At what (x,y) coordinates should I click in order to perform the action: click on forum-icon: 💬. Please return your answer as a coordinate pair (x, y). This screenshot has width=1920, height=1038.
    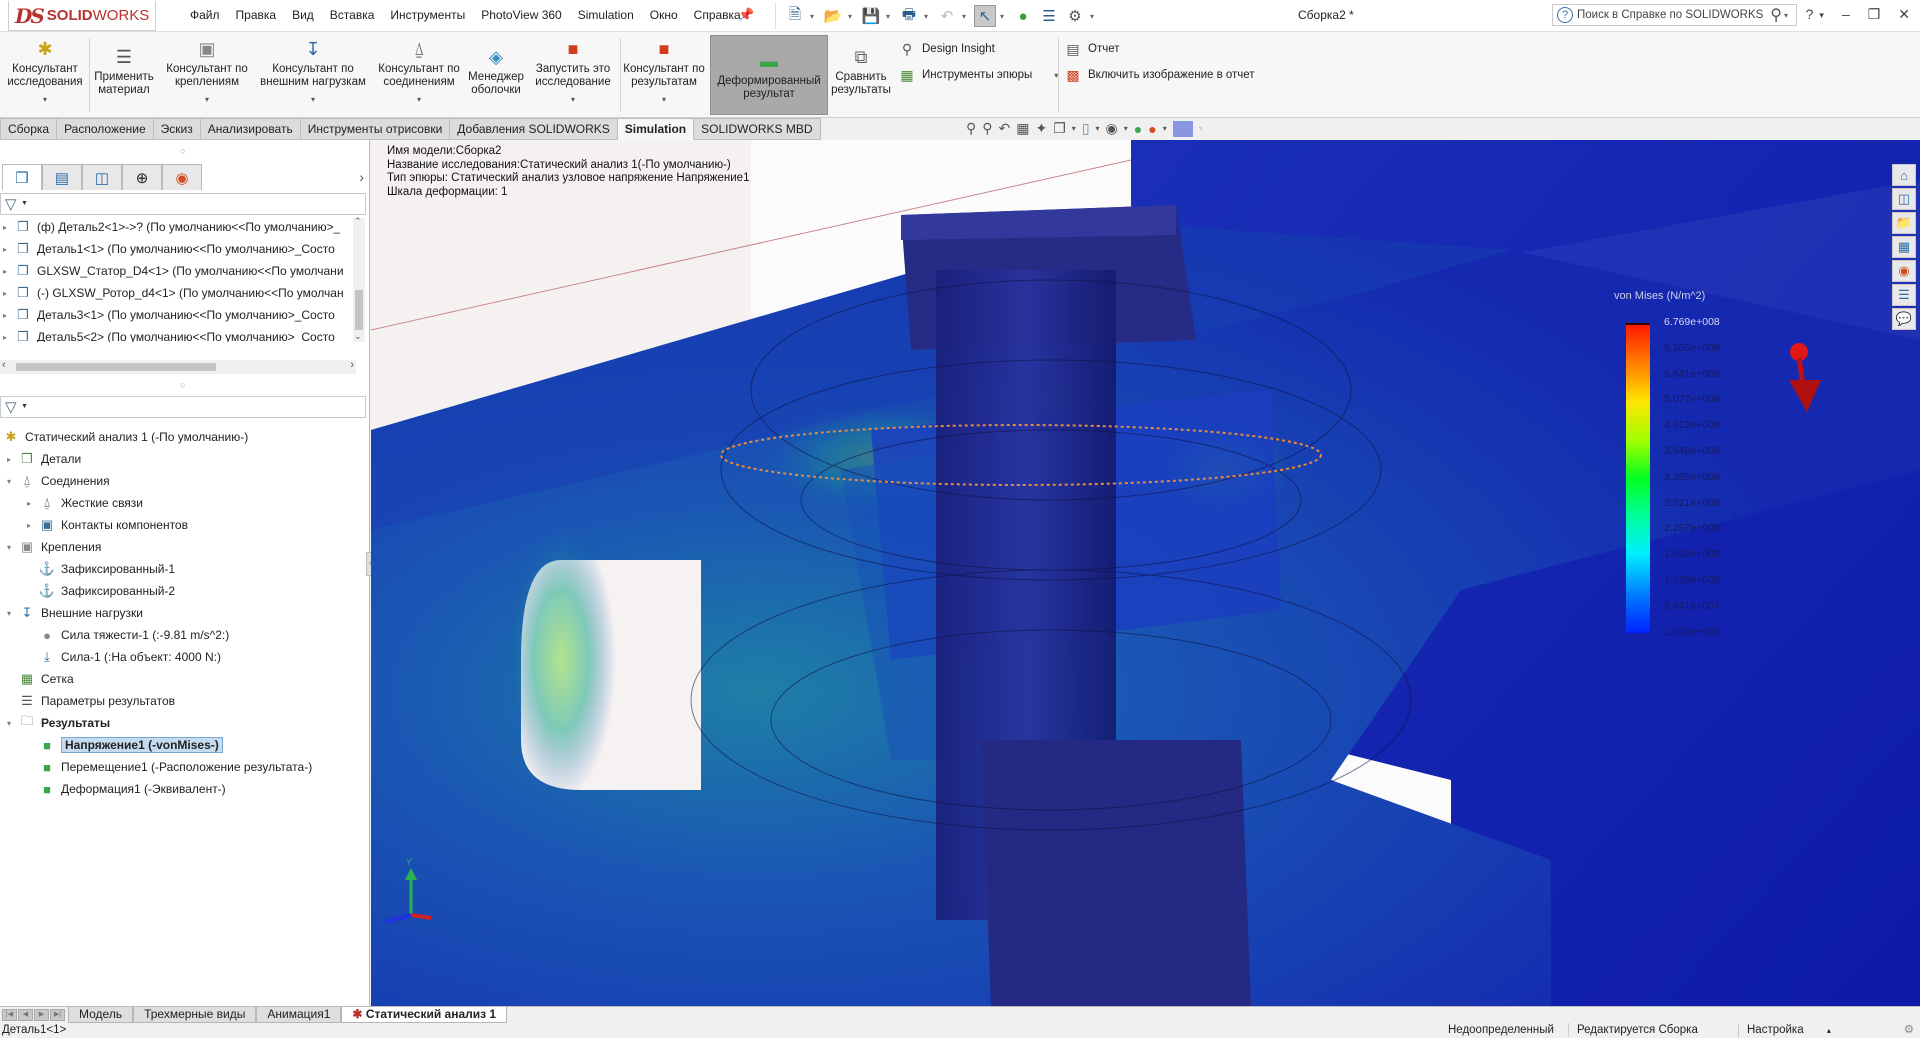
    Looking at the image, I should click on (1904, 319).